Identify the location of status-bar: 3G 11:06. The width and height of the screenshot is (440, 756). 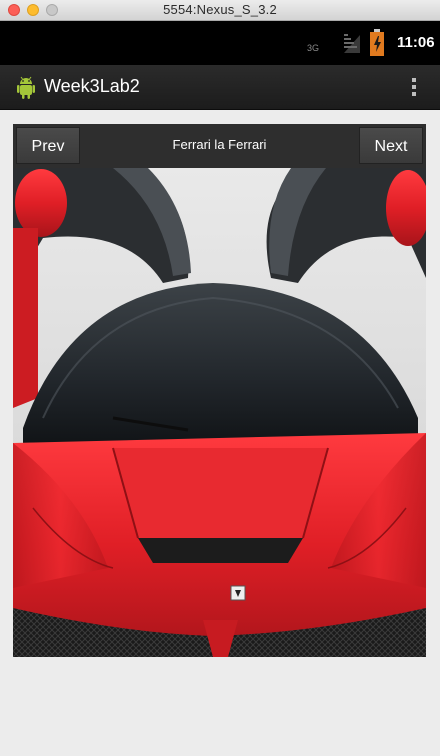
(220, 43).